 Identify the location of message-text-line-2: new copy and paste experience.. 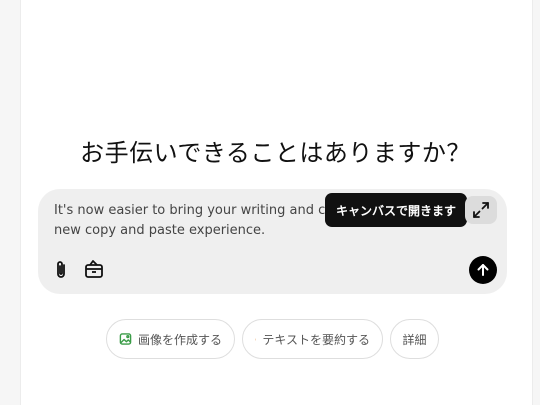
(160, 230).